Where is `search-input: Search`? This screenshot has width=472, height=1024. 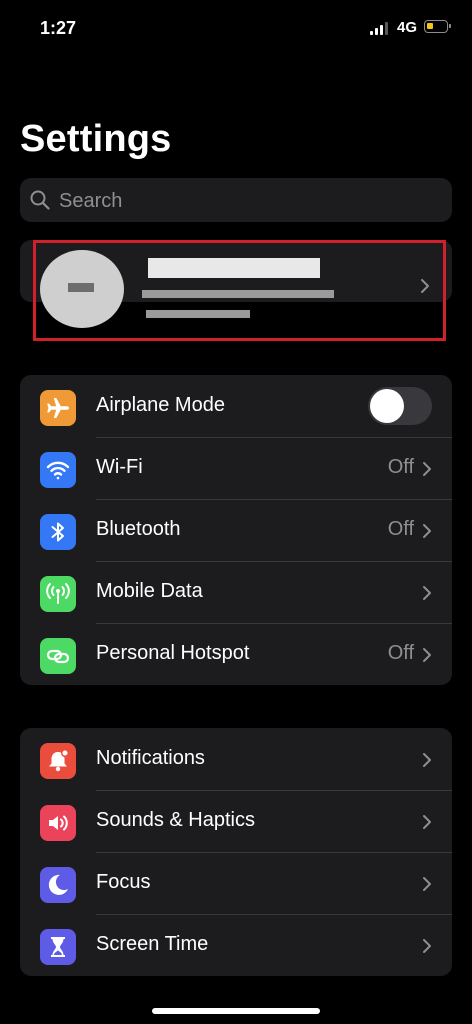
search-input: Search is located at coordinates (236, 200).